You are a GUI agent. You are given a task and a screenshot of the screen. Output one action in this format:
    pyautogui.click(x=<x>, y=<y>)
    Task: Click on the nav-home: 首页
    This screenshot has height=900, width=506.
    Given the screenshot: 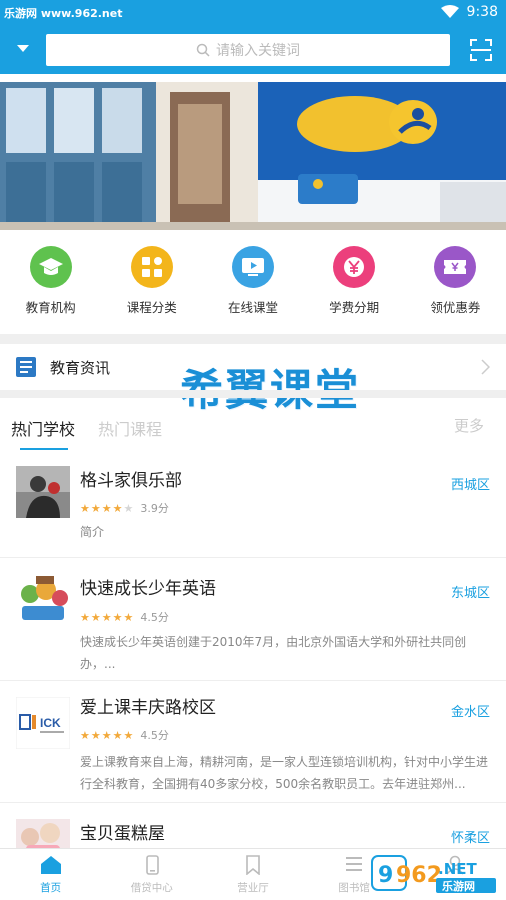 What is the action you would take?
    pyautogui.click(x=50, y=874)
    